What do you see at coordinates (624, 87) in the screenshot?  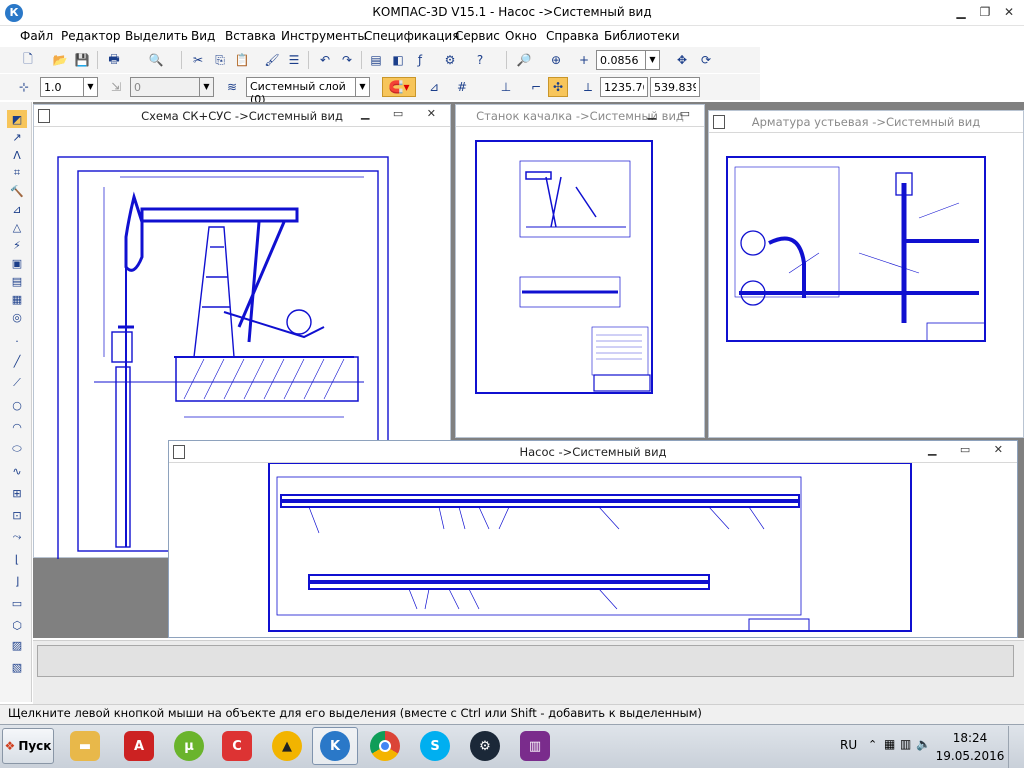 I see `coord-x-input` at bounding box center [624, 87].